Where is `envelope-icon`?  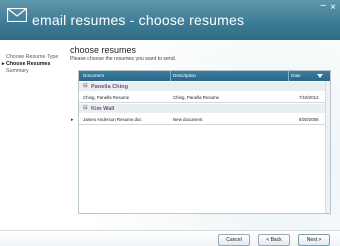
envelope-icon is located at coordinates (17, 15).